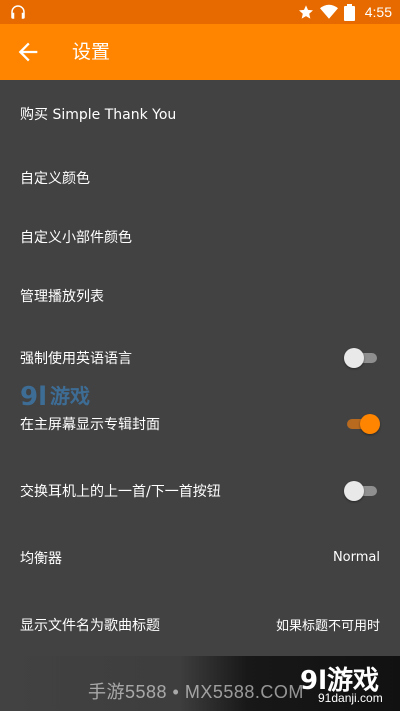 This screenshot has width=400, height=711. Describe the element at coordinates (340, 681) in the screenshot. I see `watermark-brand: 9l游戏` at that location.